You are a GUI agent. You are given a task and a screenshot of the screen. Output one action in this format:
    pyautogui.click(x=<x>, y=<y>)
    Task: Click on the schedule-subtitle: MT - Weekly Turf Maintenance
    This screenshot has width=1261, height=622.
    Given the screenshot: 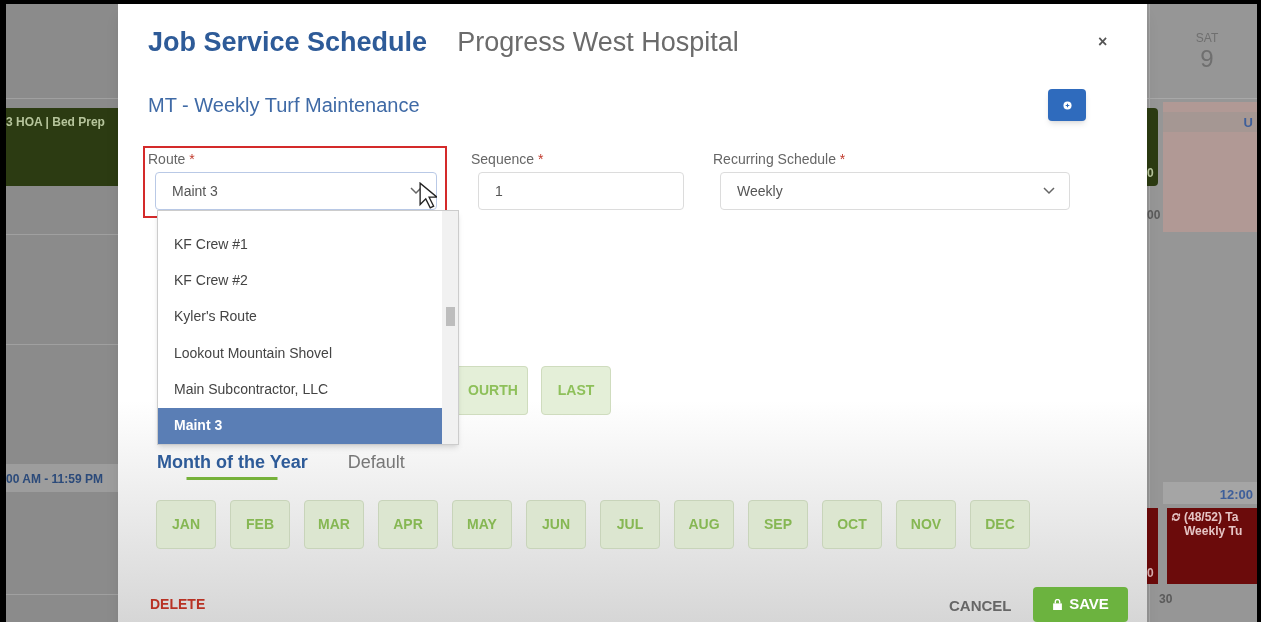 What is the action you would take?
    pyautogui.click(x=284, y=105)
    